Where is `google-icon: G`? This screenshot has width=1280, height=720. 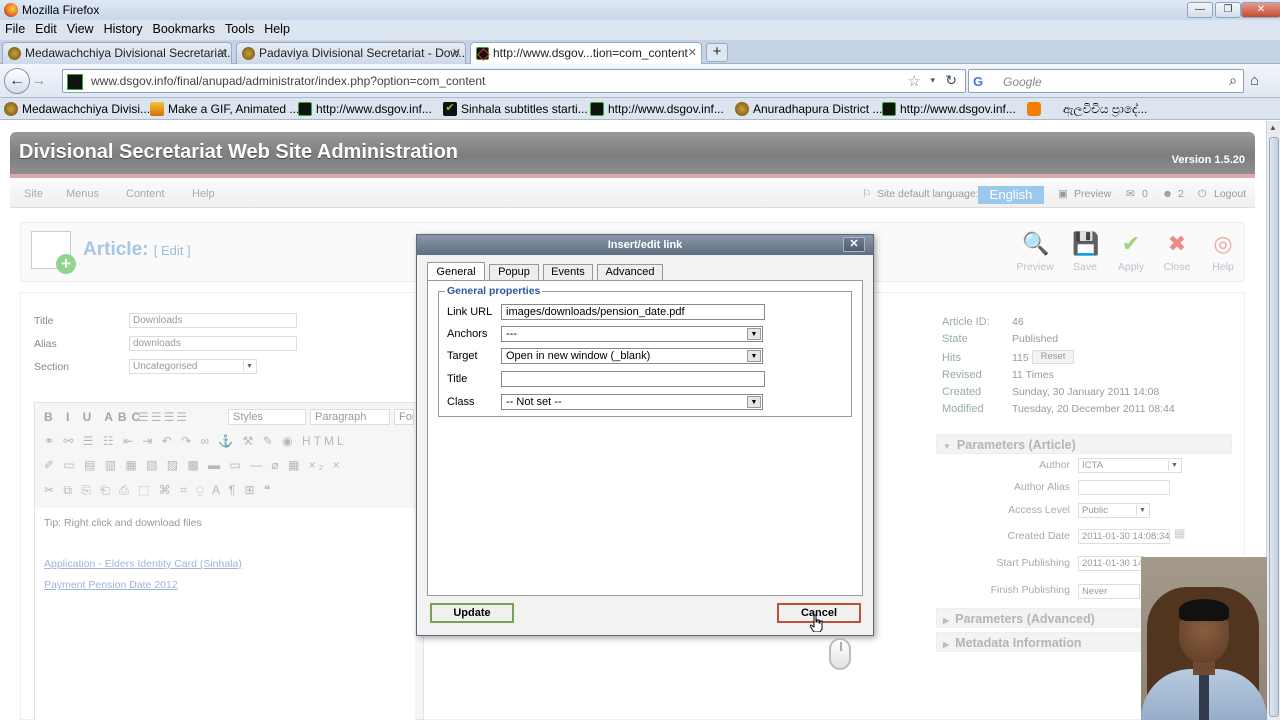 google-icon: G is located at coordinates (978, 81).